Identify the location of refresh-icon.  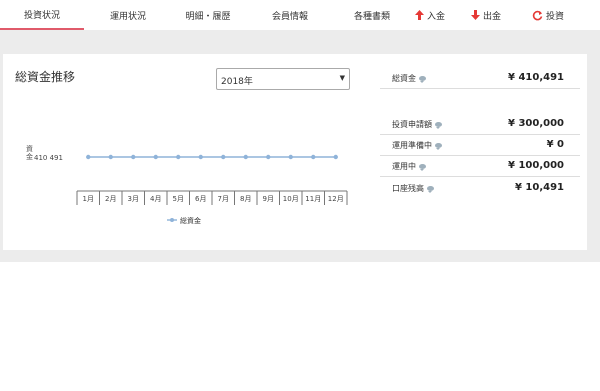
(537, 15).